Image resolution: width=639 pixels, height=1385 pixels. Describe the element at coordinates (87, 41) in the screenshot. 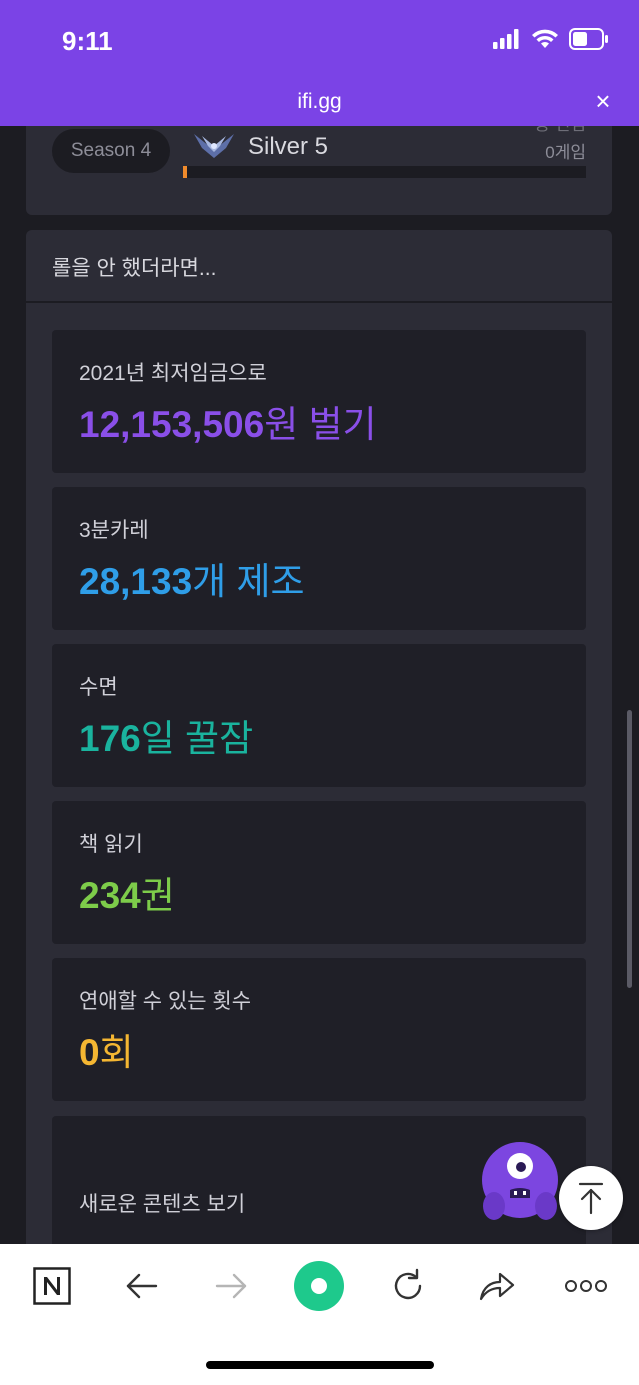

I see `status-time: 9:11` at that location.